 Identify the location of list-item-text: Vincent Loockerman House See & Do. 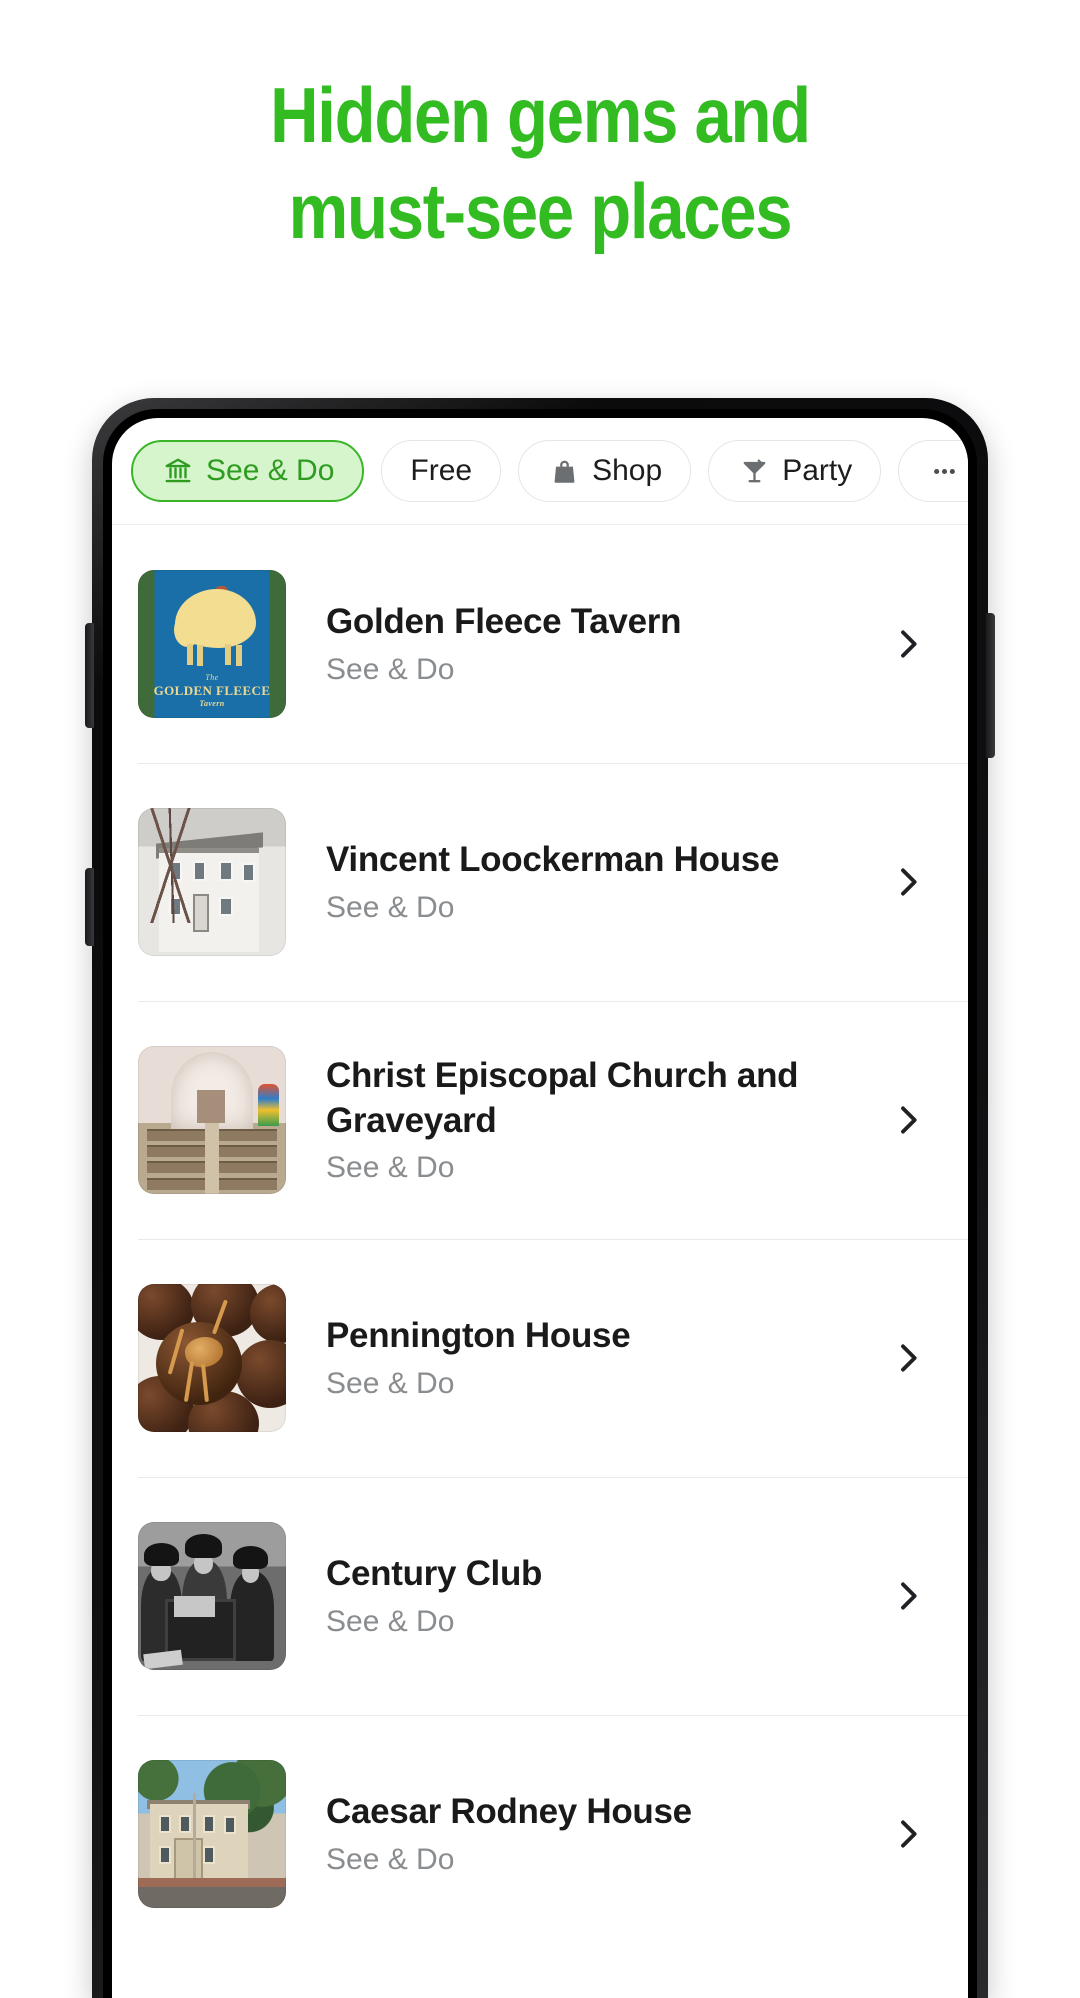
(584, 882).